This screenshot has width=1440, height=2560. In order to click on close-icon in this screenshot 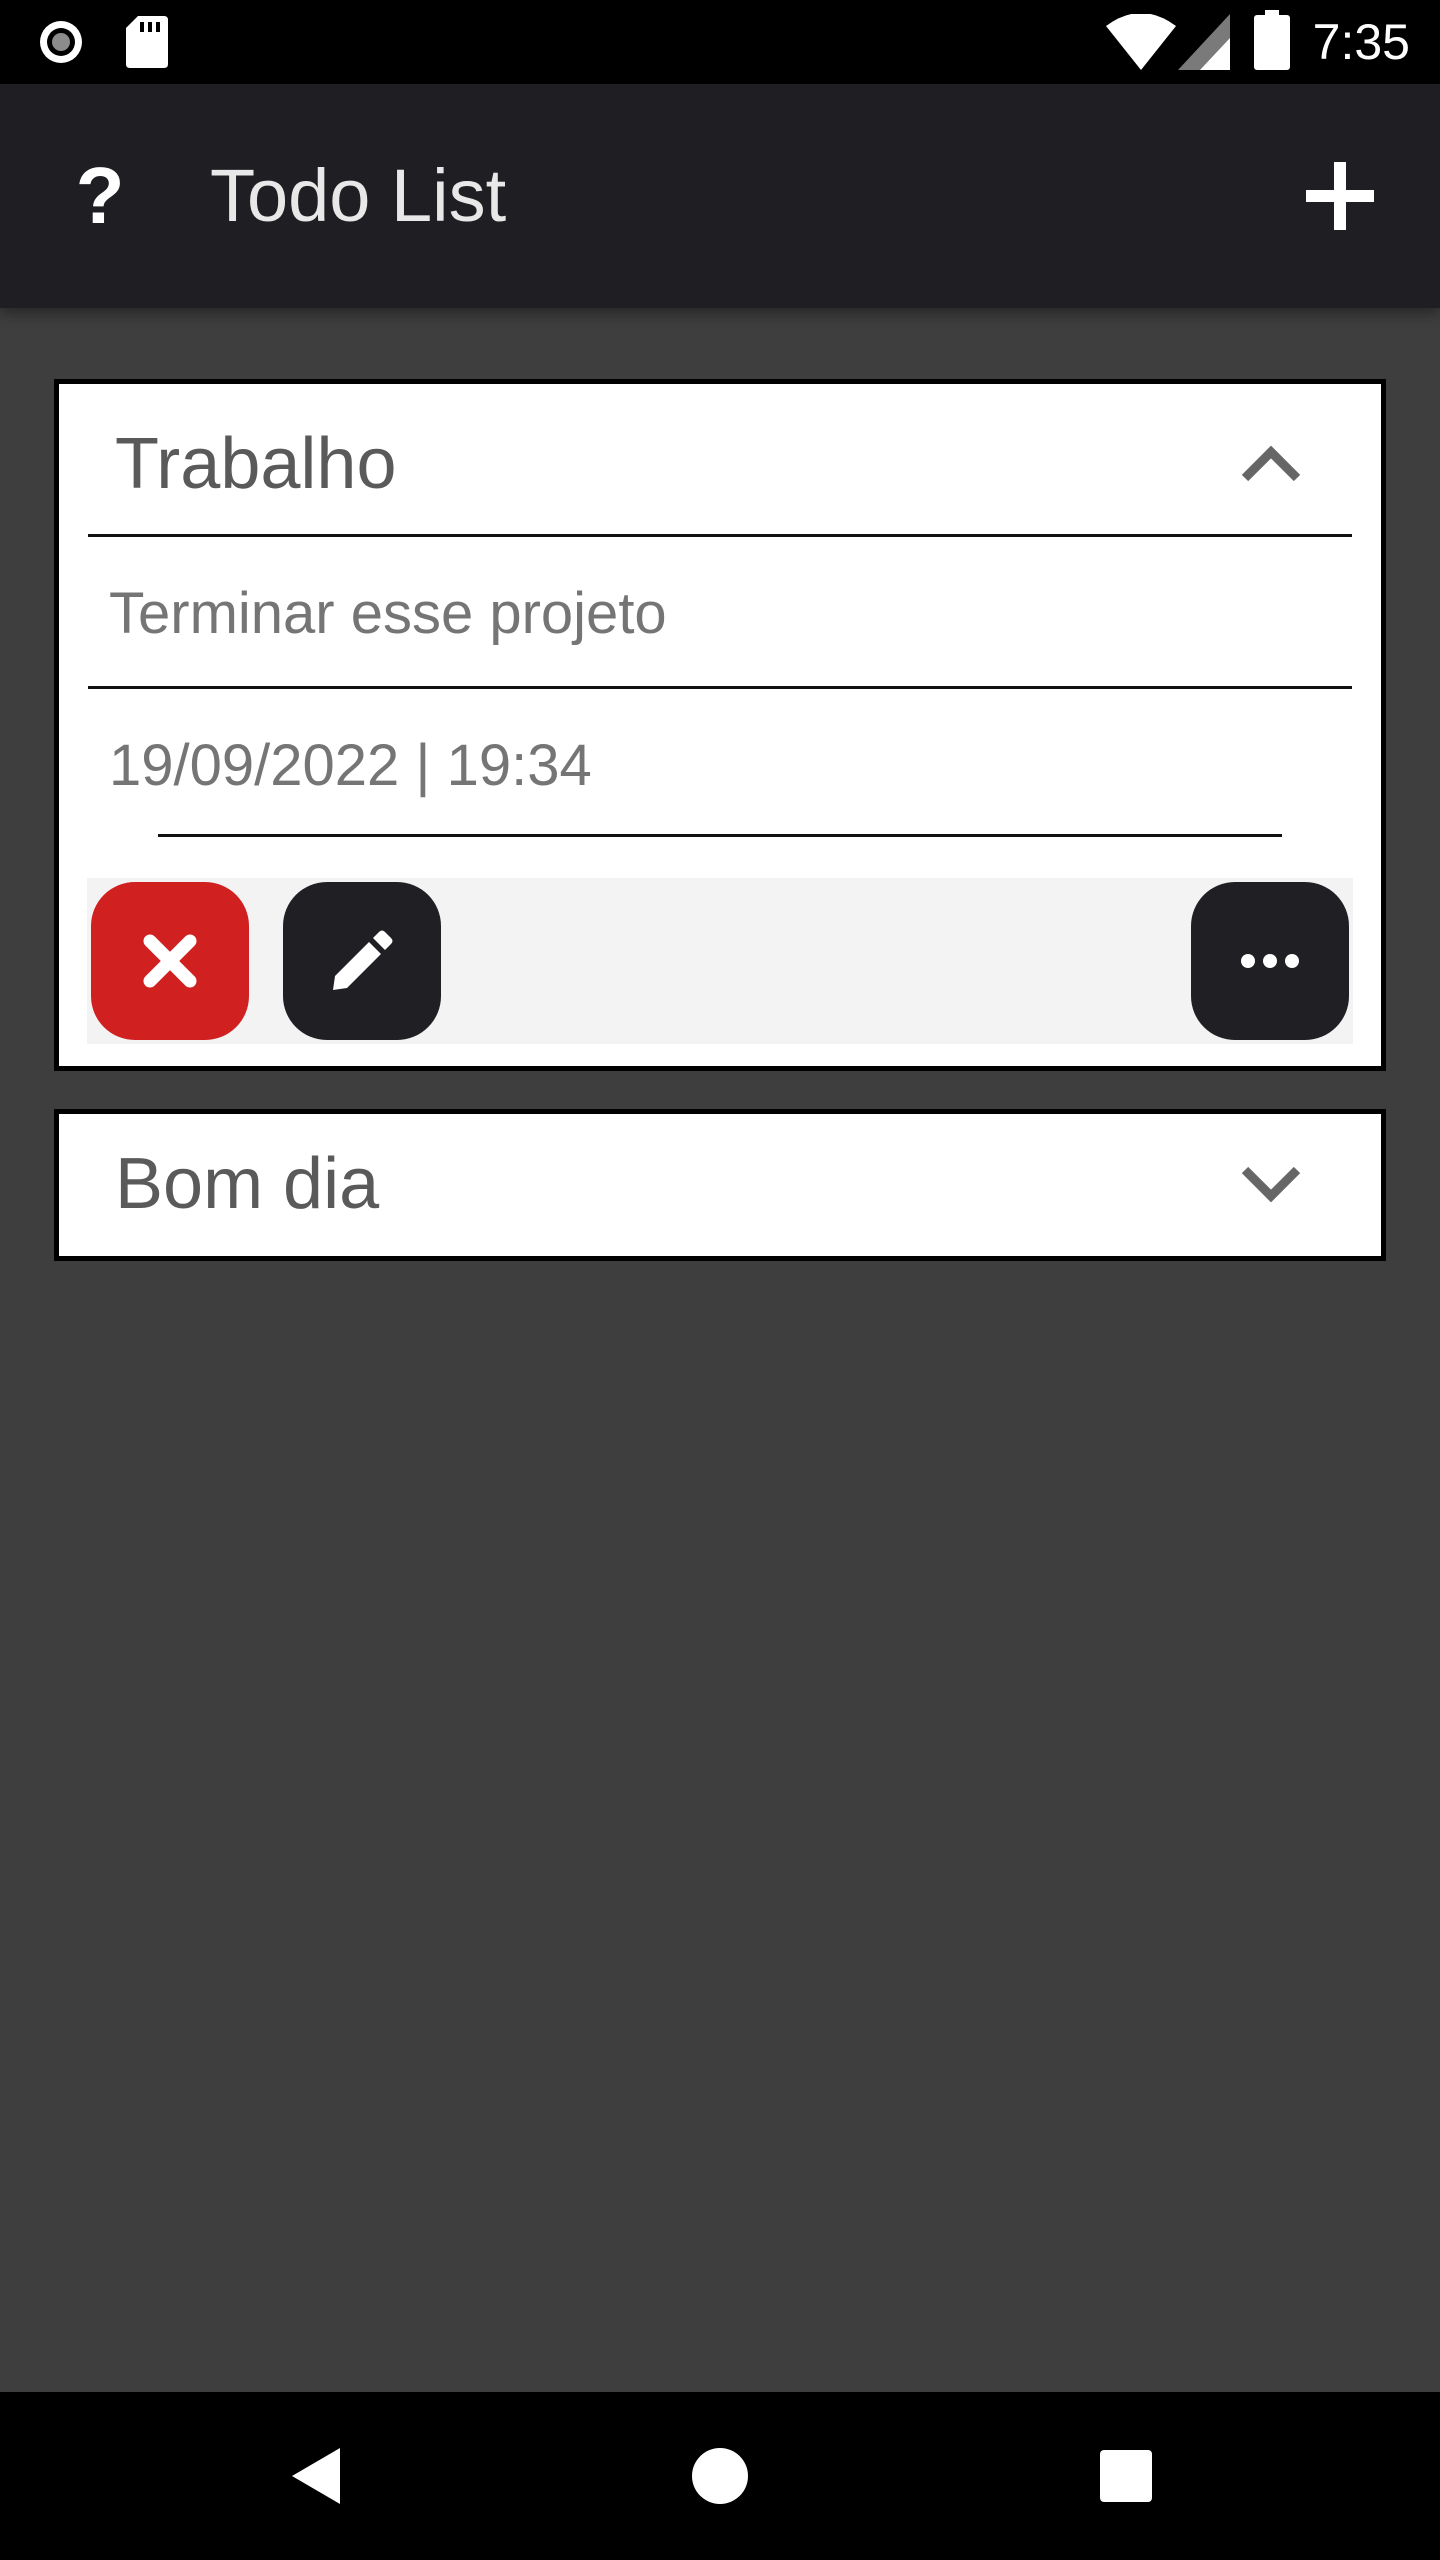, I will do `click(170, 961)`.